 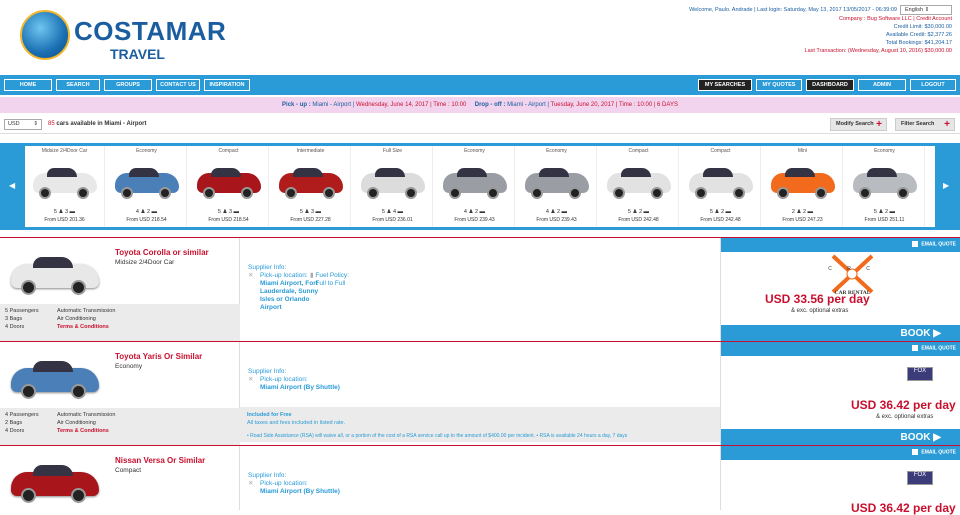 I want to click on carousel-item: Full Size 5 ♟ 4 ▬ From USD 236.01, so click(x=393, y=186).